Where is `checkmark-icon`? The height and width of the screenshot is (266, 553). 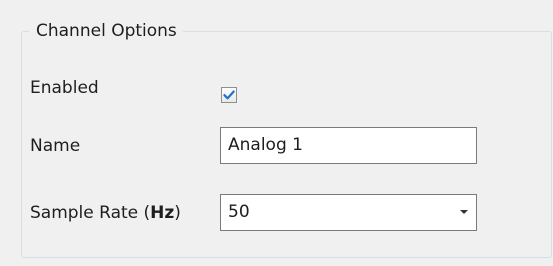
checkmark-icon is located at coordinates (229, 95).